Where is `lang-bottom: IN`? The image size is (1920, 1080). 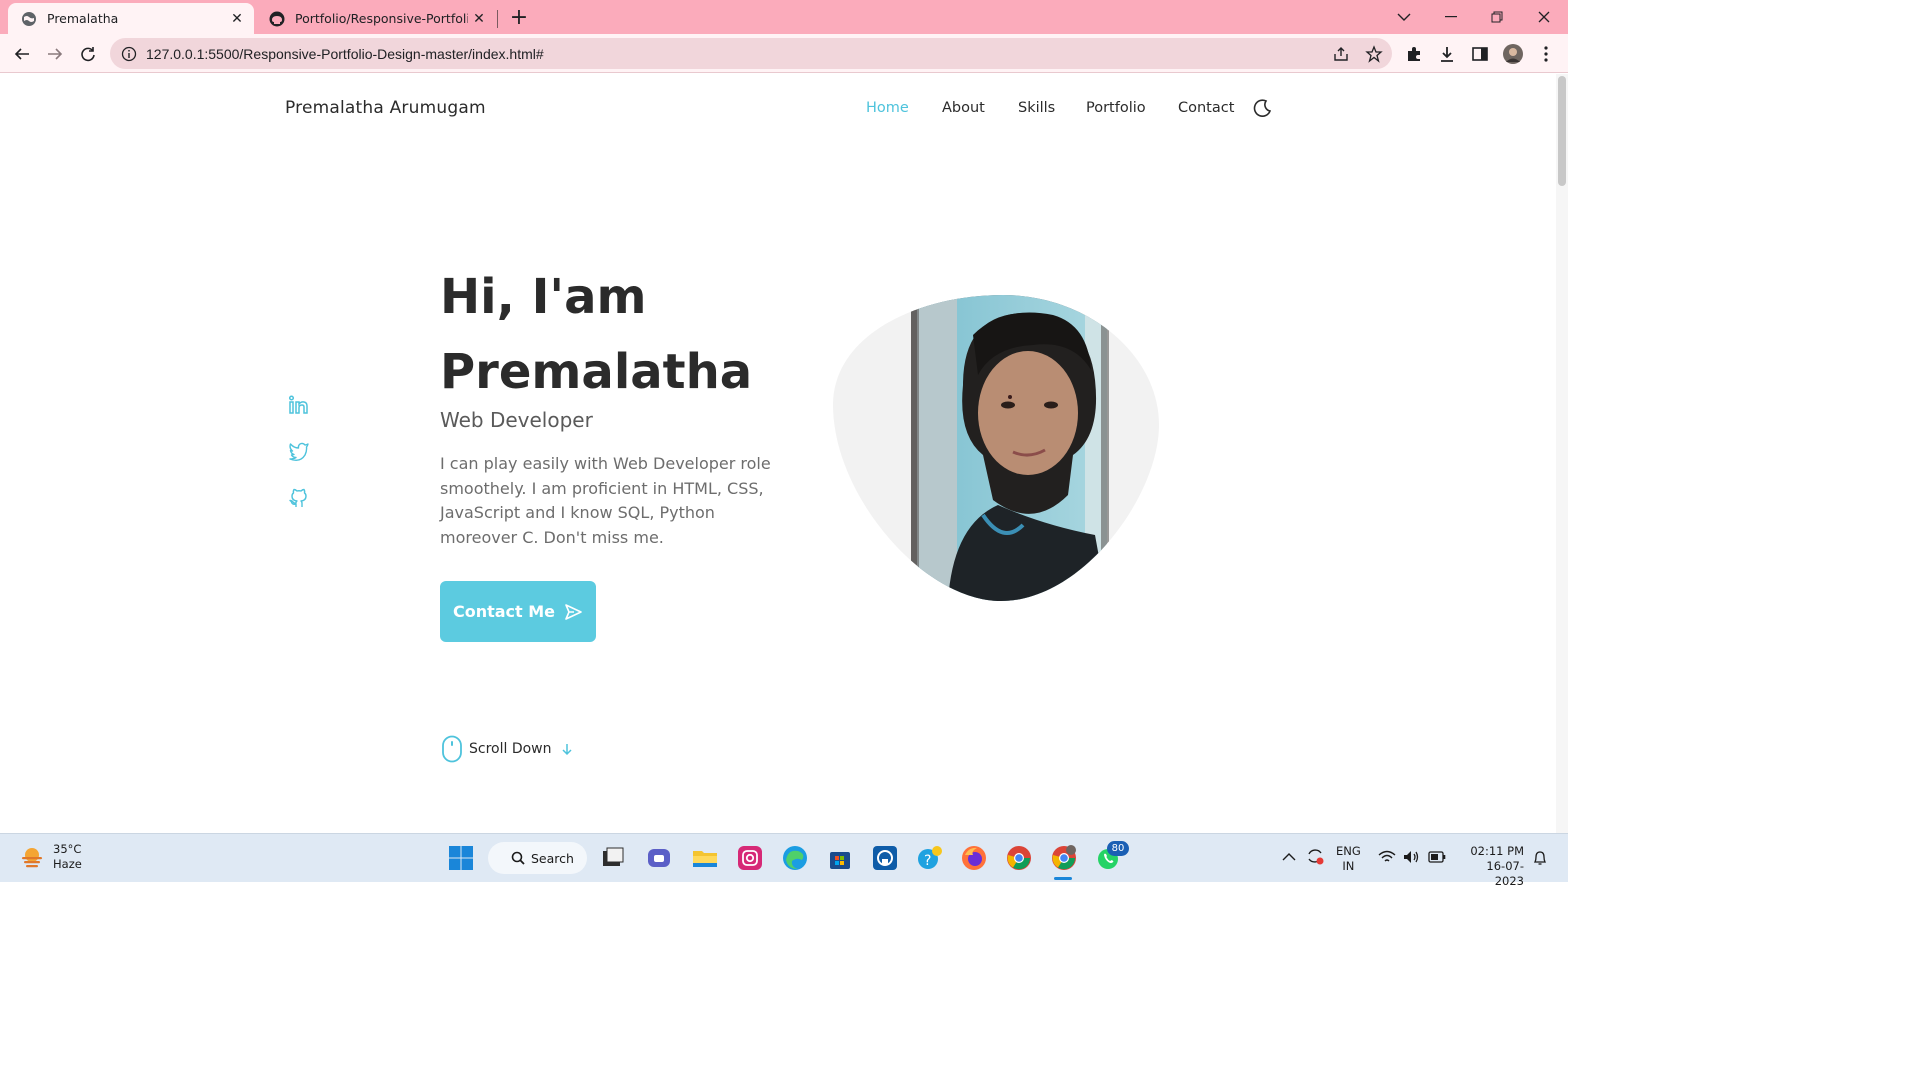 lang-bottom: IN is located at coordinates (1348, 866).